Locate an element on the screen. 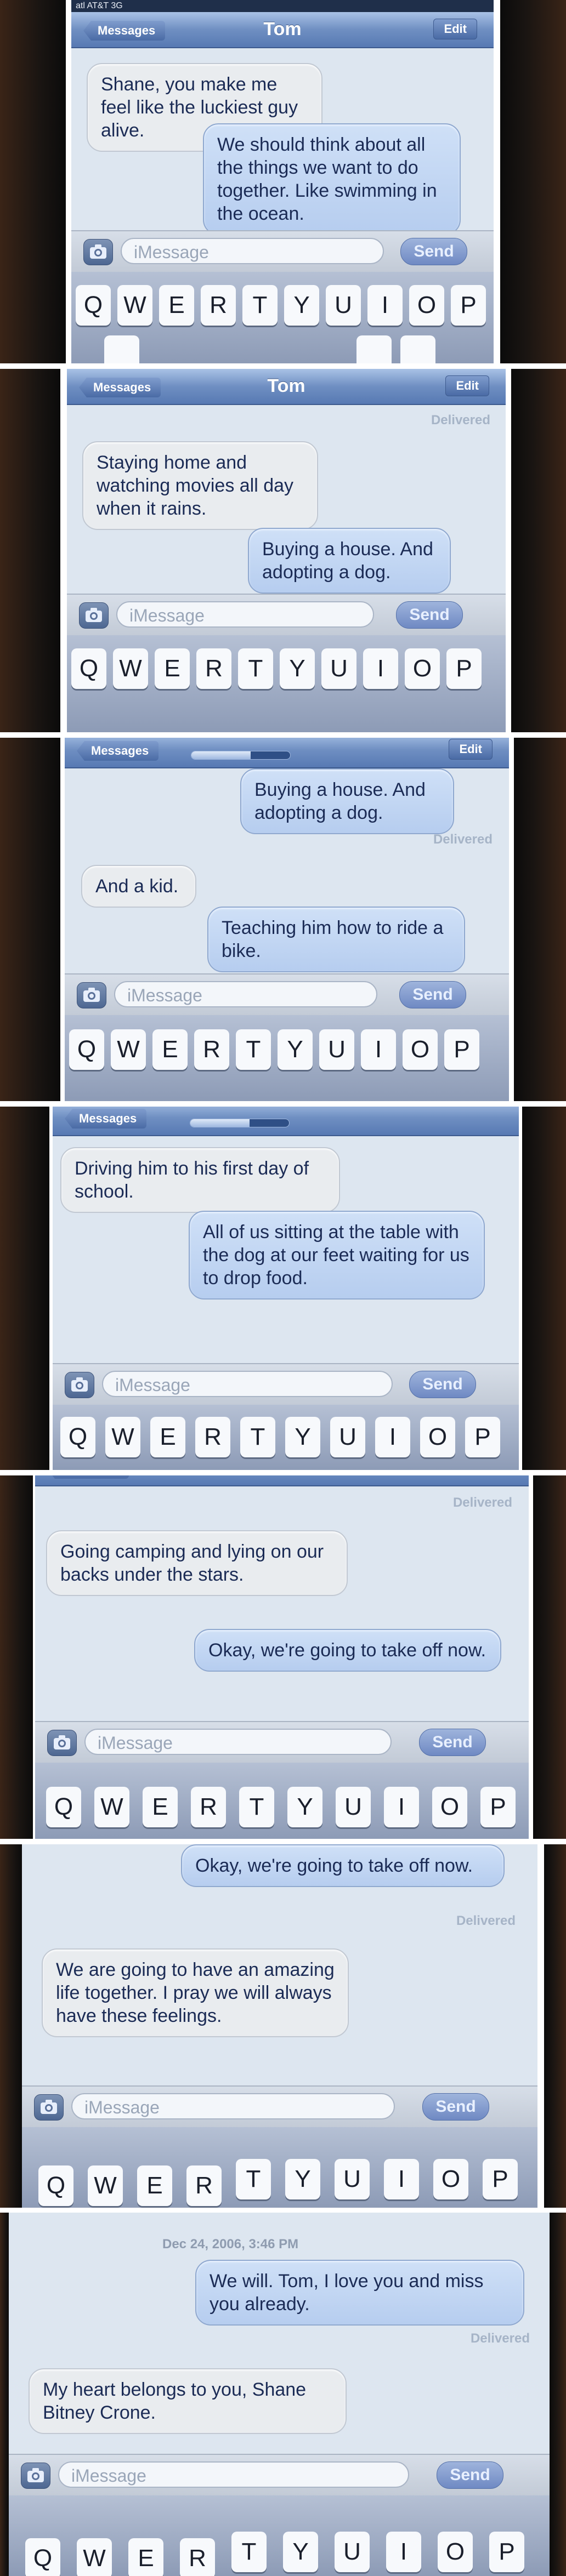 This screenshot has width=566, height=2576. message-bubble-received: And a kid. is located at coordinates (138, 886).